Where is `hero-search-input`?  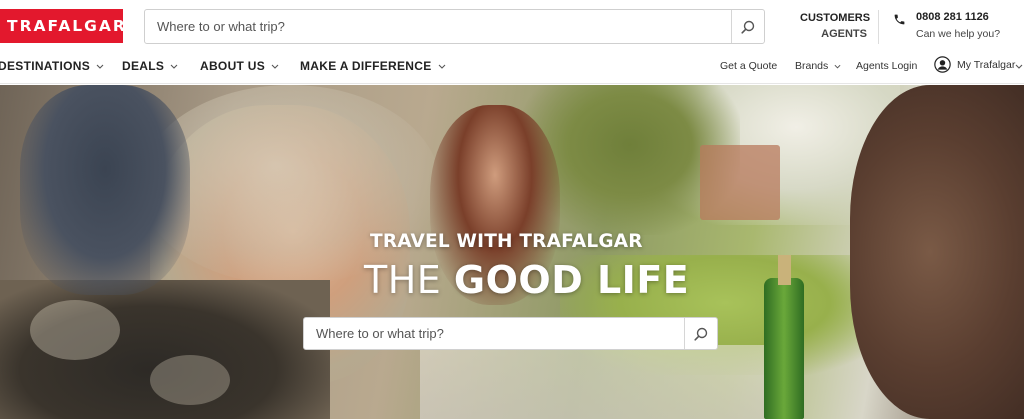 hero-search-input is located at coordinates (494, 333).